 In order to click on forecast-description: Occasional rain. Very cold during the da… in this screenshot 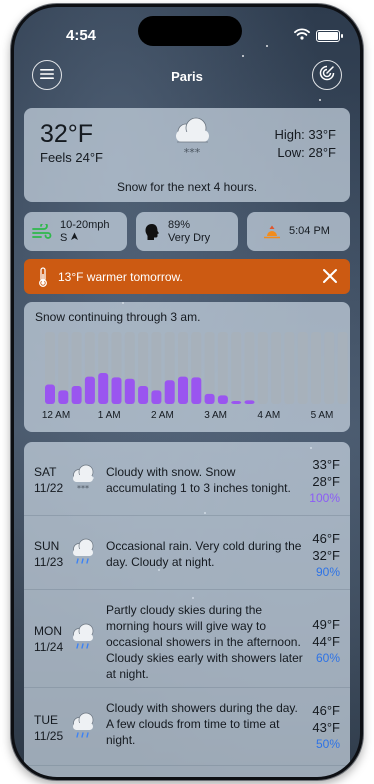, I will do `click(204, 554)`.